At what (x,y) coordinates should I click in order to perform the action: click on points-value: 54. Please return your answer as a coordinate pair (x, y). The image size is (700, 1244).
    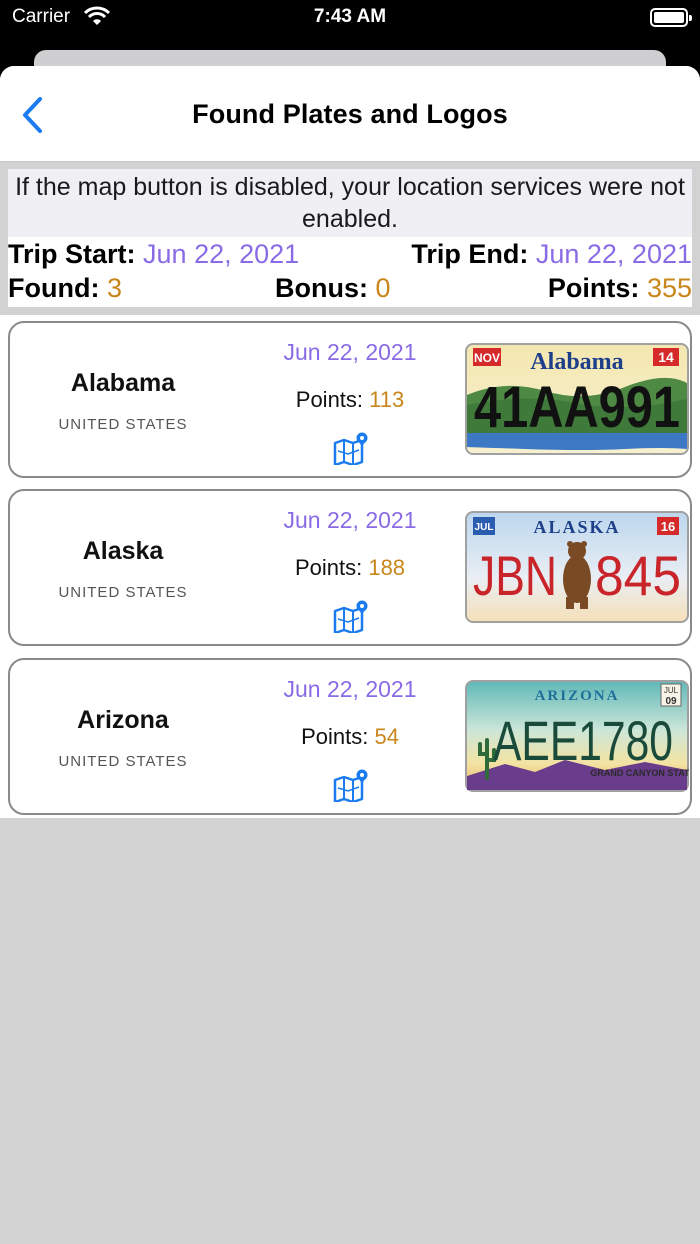
    Looking at the image, I should click on (386, 736).